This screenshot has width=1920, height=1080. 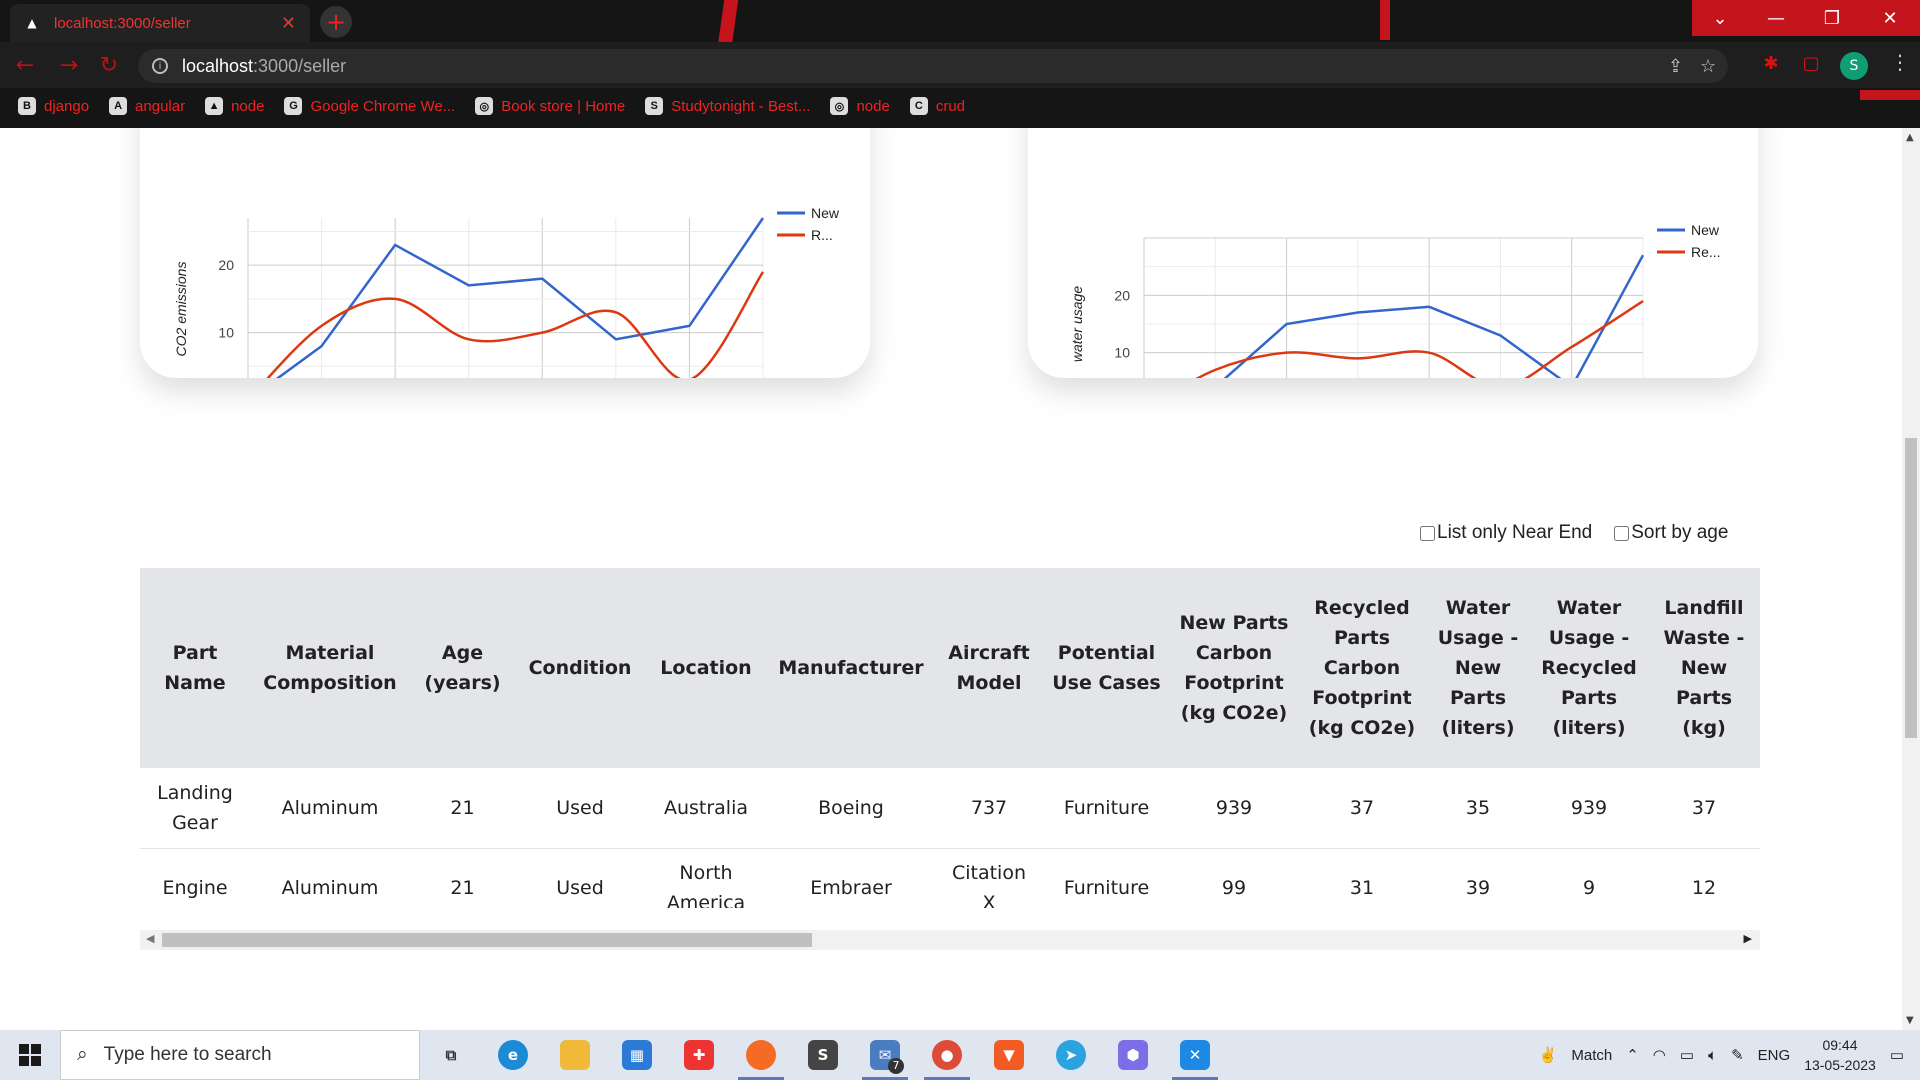 What do you see at coordinates (937, 106) in the screenshot?
I see `bookmark-item: Ccrud` at bounding box center [937, 106].